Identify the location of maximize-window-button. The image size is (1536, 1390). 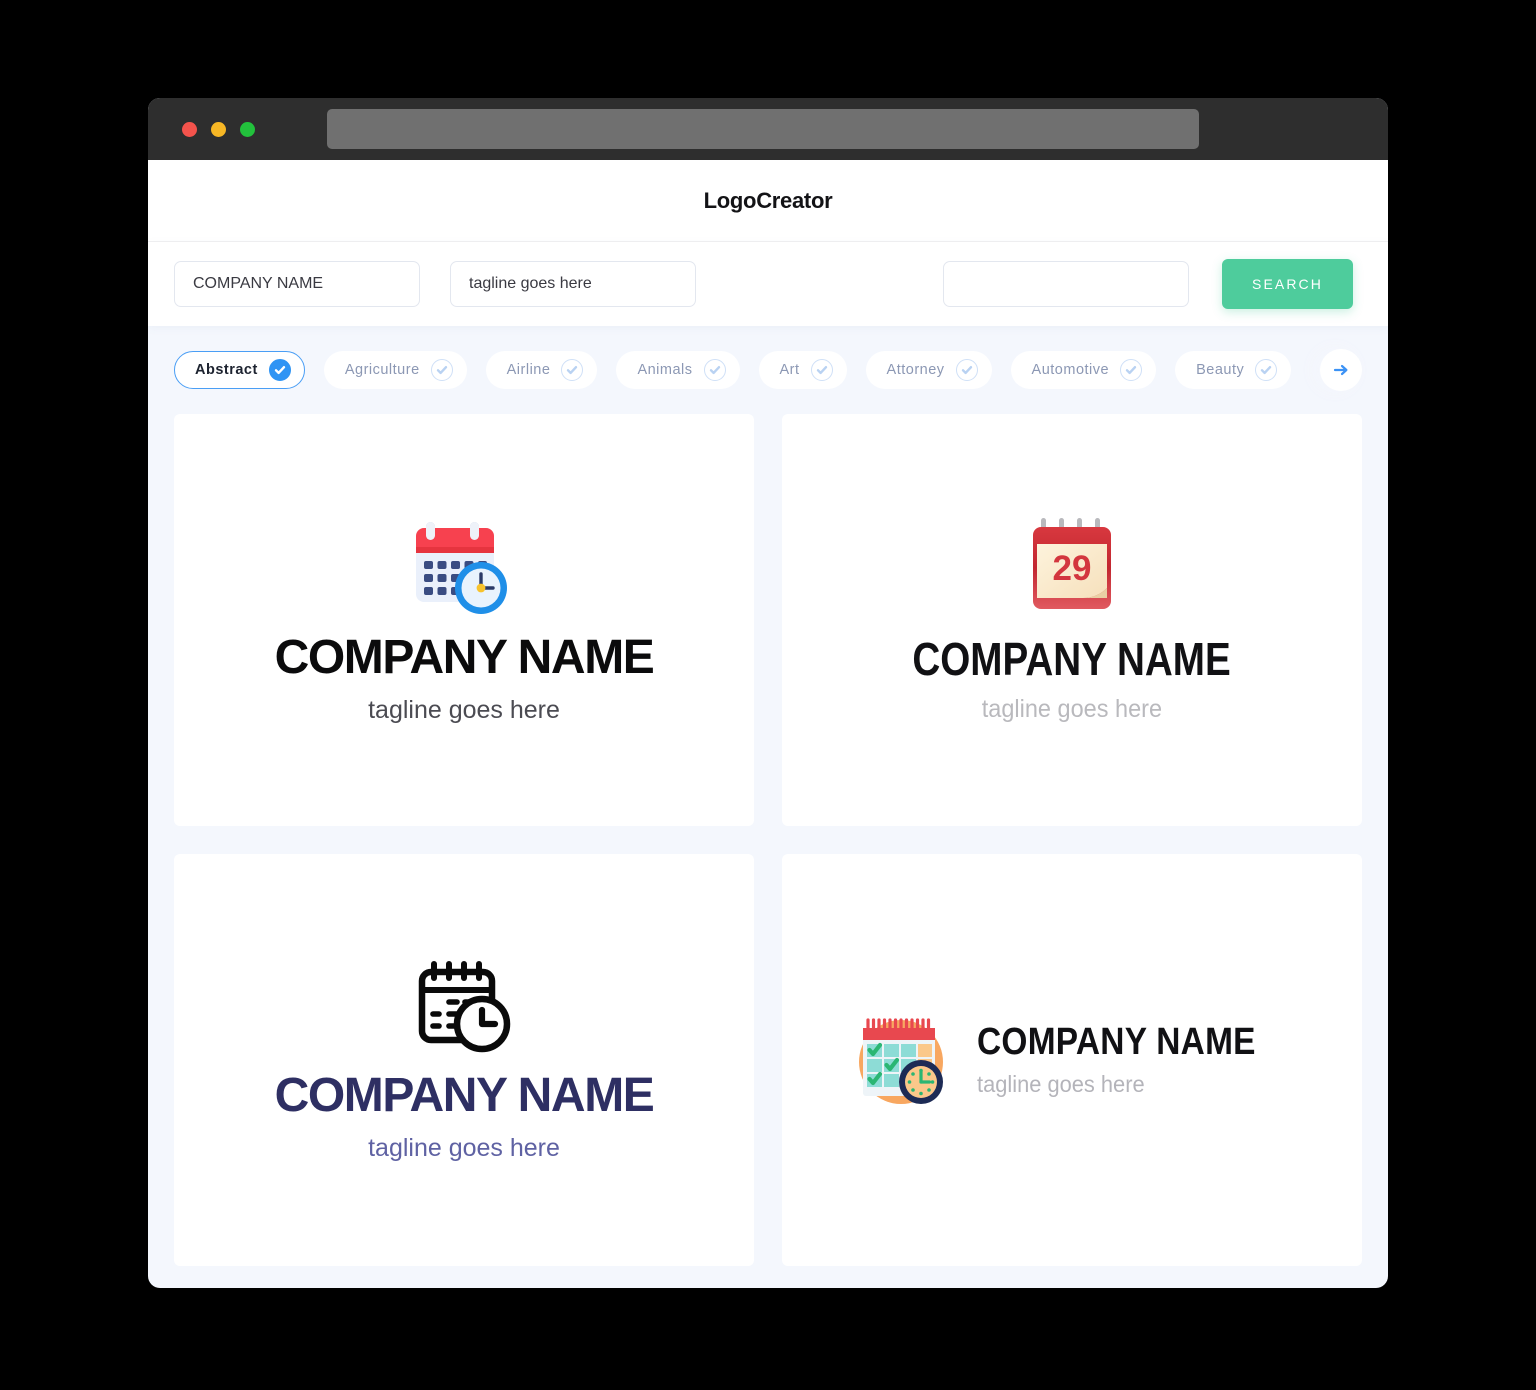
(247, 129).